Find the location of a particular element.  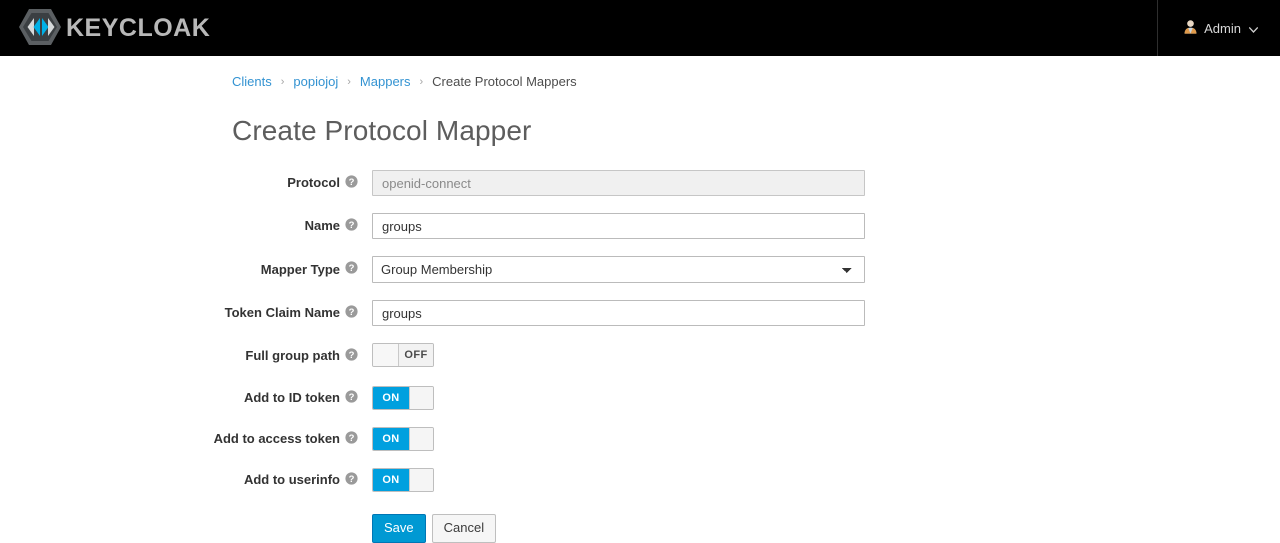

add-to-userinfo-toggle: ON is located at coordinates (403, 480).